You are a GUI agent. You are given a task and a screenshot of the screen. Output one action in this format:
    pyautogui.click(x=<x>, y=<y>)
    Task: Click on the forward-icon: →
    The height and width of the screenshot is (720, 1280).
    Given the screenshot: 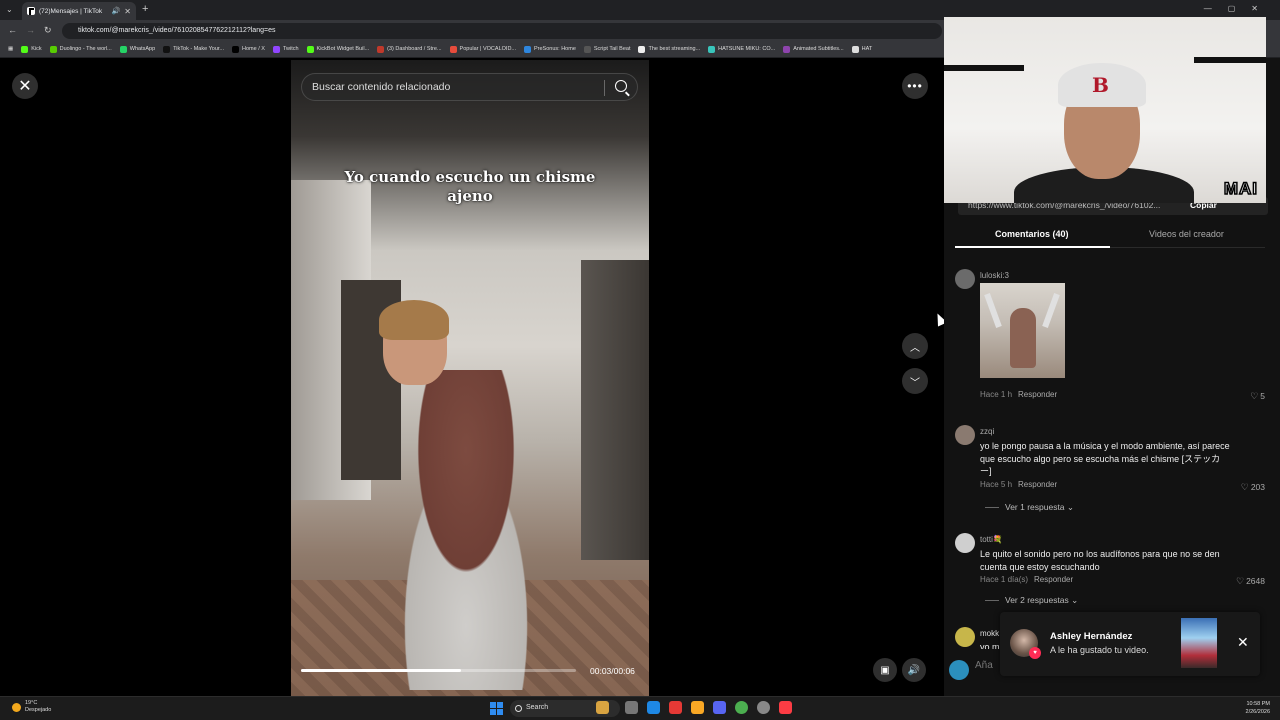 What is the action you would take?
    pyautogui.click(x=30, y=30)
    